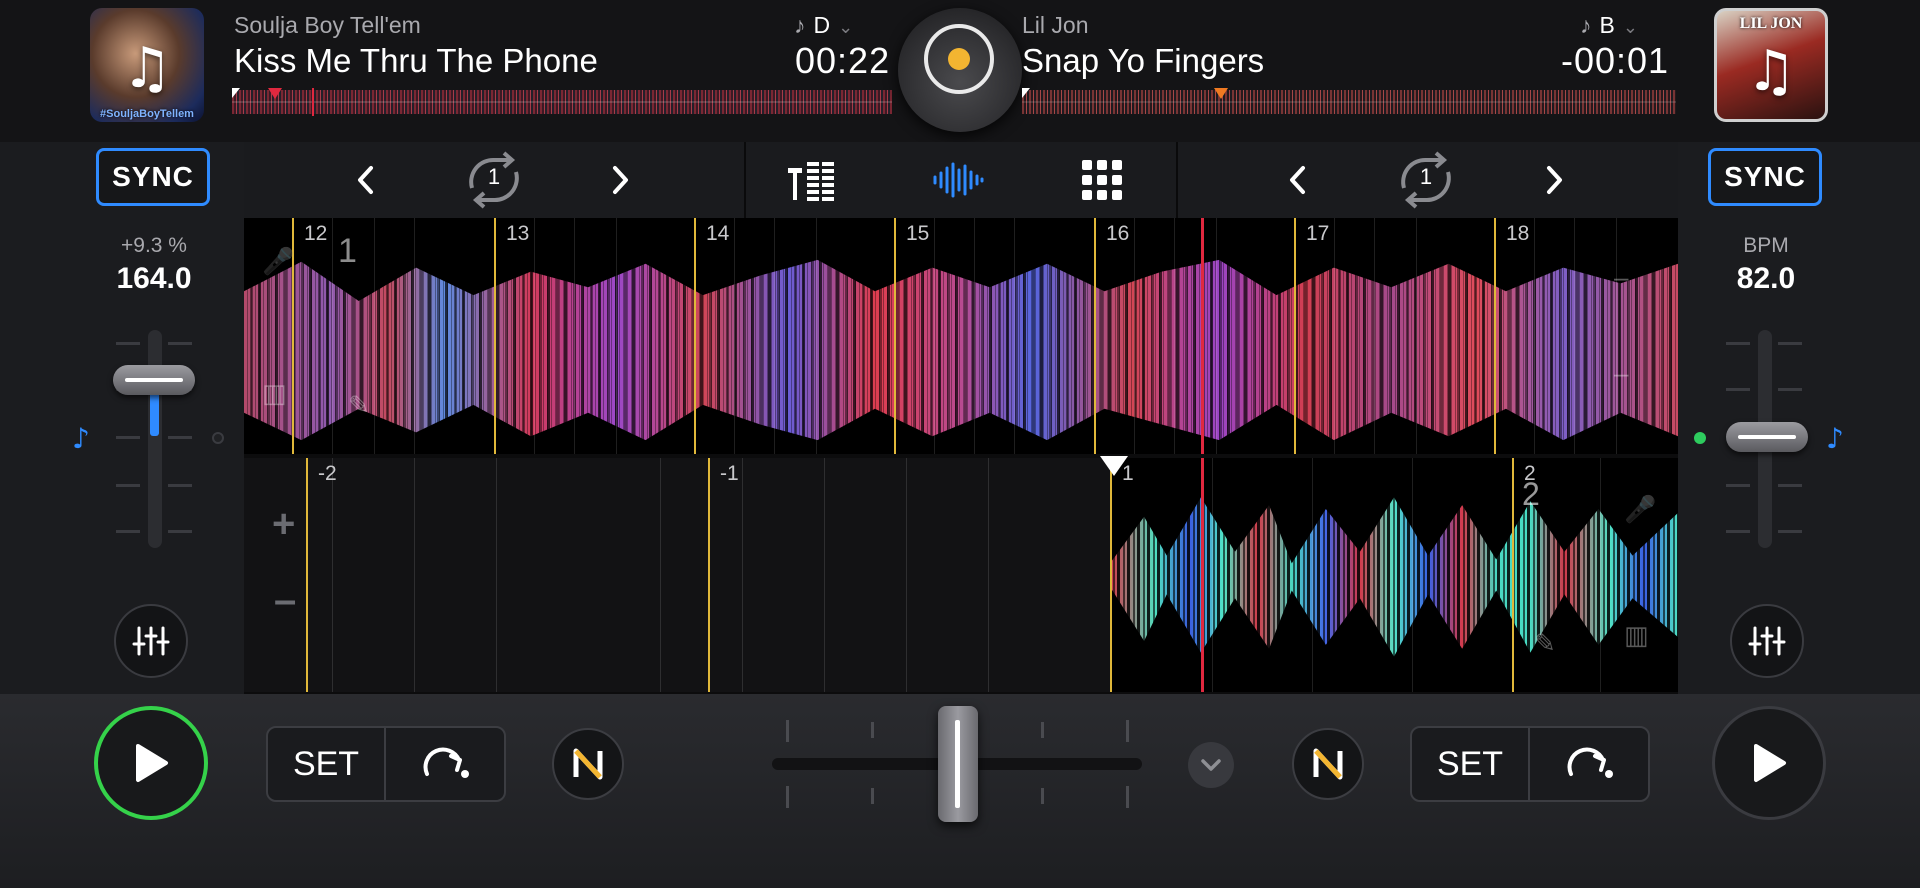 The width and height of the screenshot is (1920, 888). Describe the element at coordinates (1531, 494) in the screenshot. I see `deck-b-hotcue-label: 2` at that location.